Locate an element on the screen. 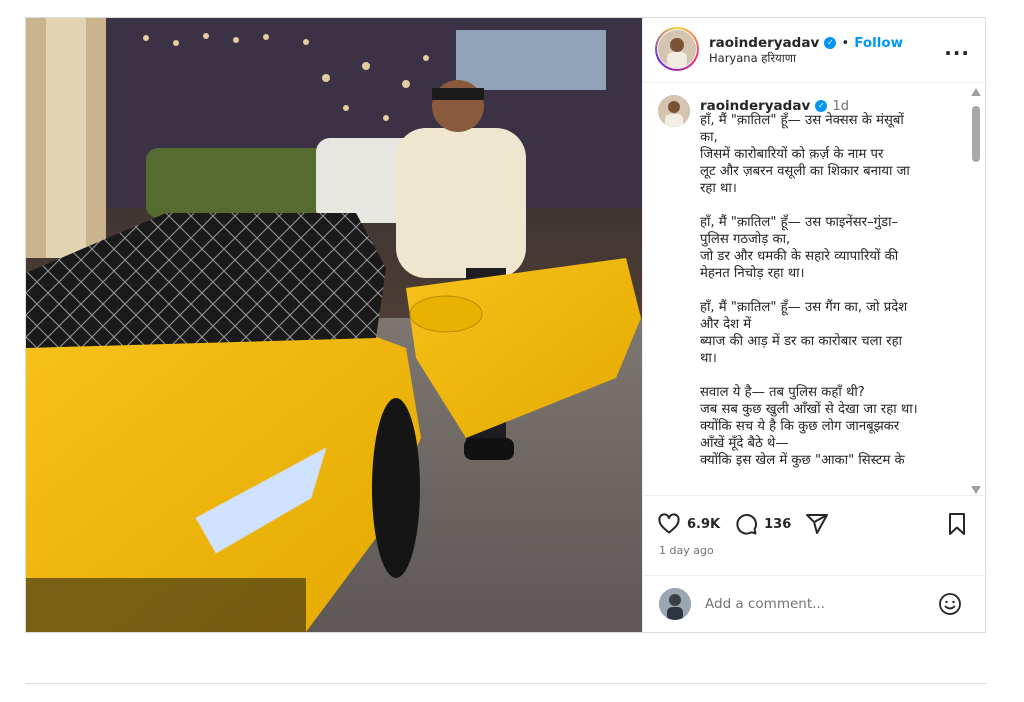 The width and height of the screenshot is (1024, 702). scroll-thumb is located at coordinates (976, 134).